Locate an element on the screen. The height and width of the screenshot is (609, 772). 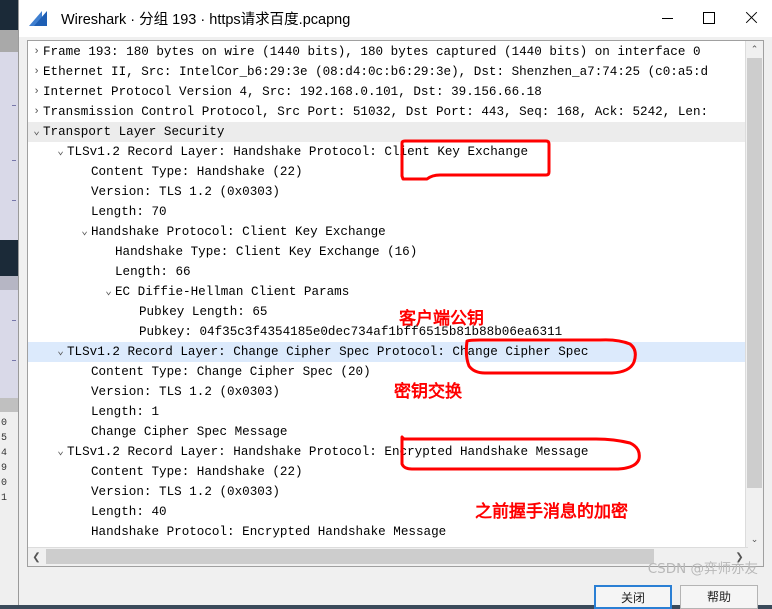
vertical-scrollbar: ⌃ ⌄ is located at coordinates (754, 294).